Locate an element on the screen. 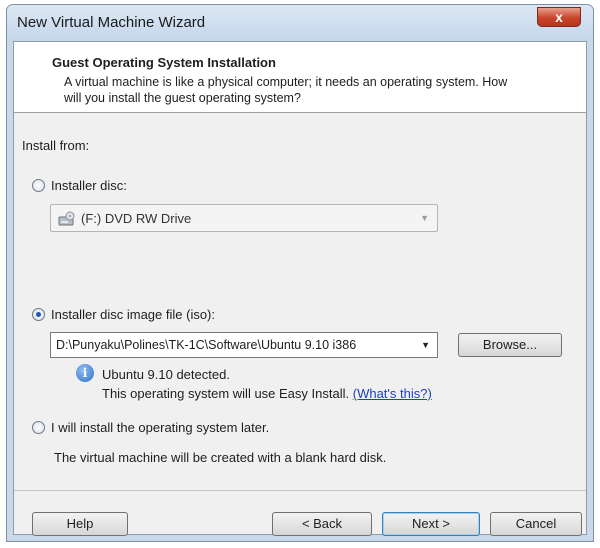 Image resolution: width=600 pixels, height=548 pixels. cancel-button: Cancel is located at coordinates (536, 524).